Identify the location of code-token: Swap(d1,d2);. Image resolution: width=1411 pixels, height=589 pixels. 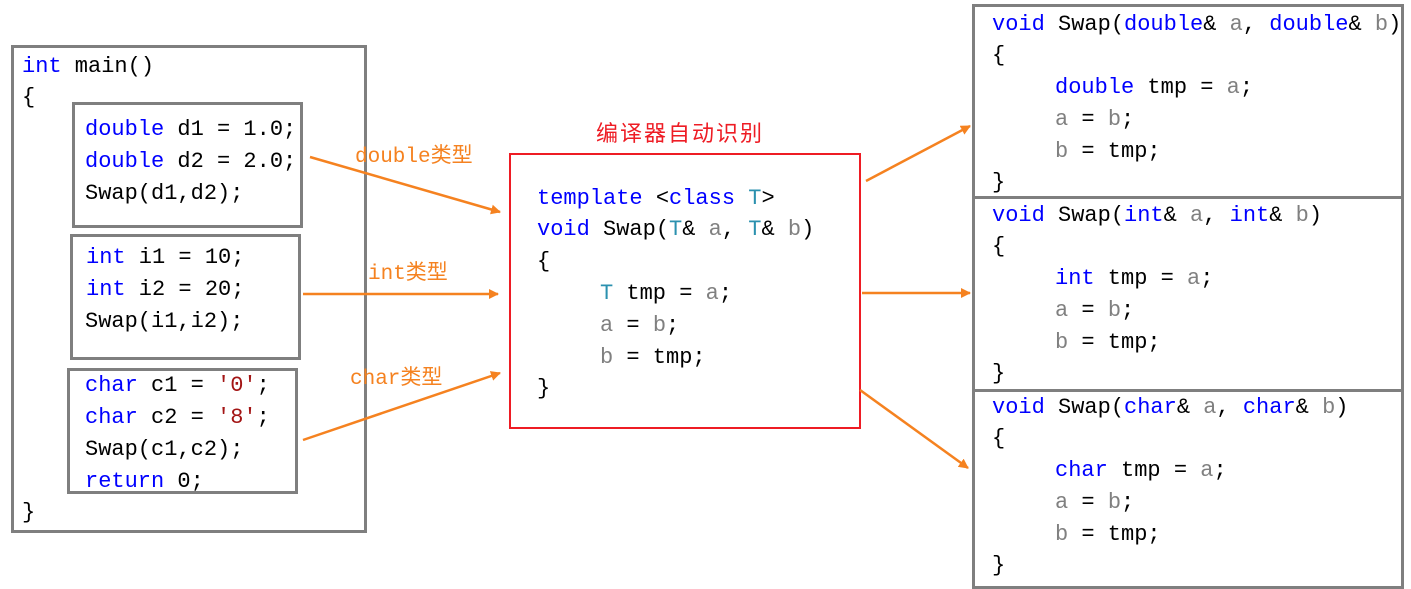
(164, 193).